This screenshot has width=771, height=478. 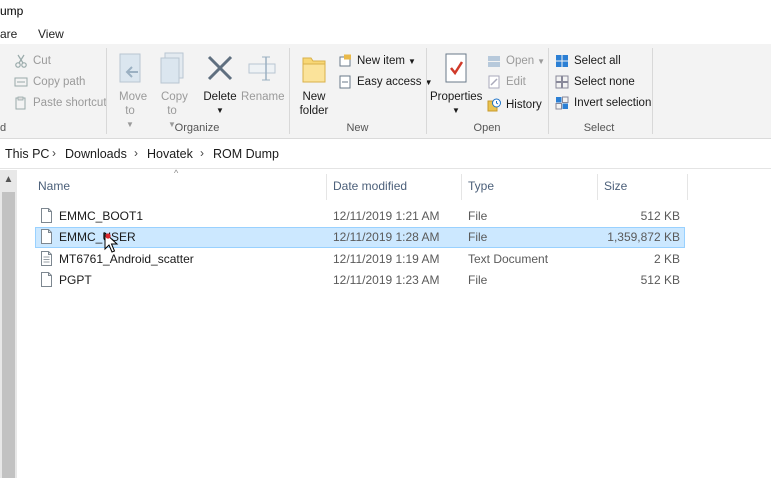 I want to click on column-header-date: Date modified, so click(x=370, y=186).